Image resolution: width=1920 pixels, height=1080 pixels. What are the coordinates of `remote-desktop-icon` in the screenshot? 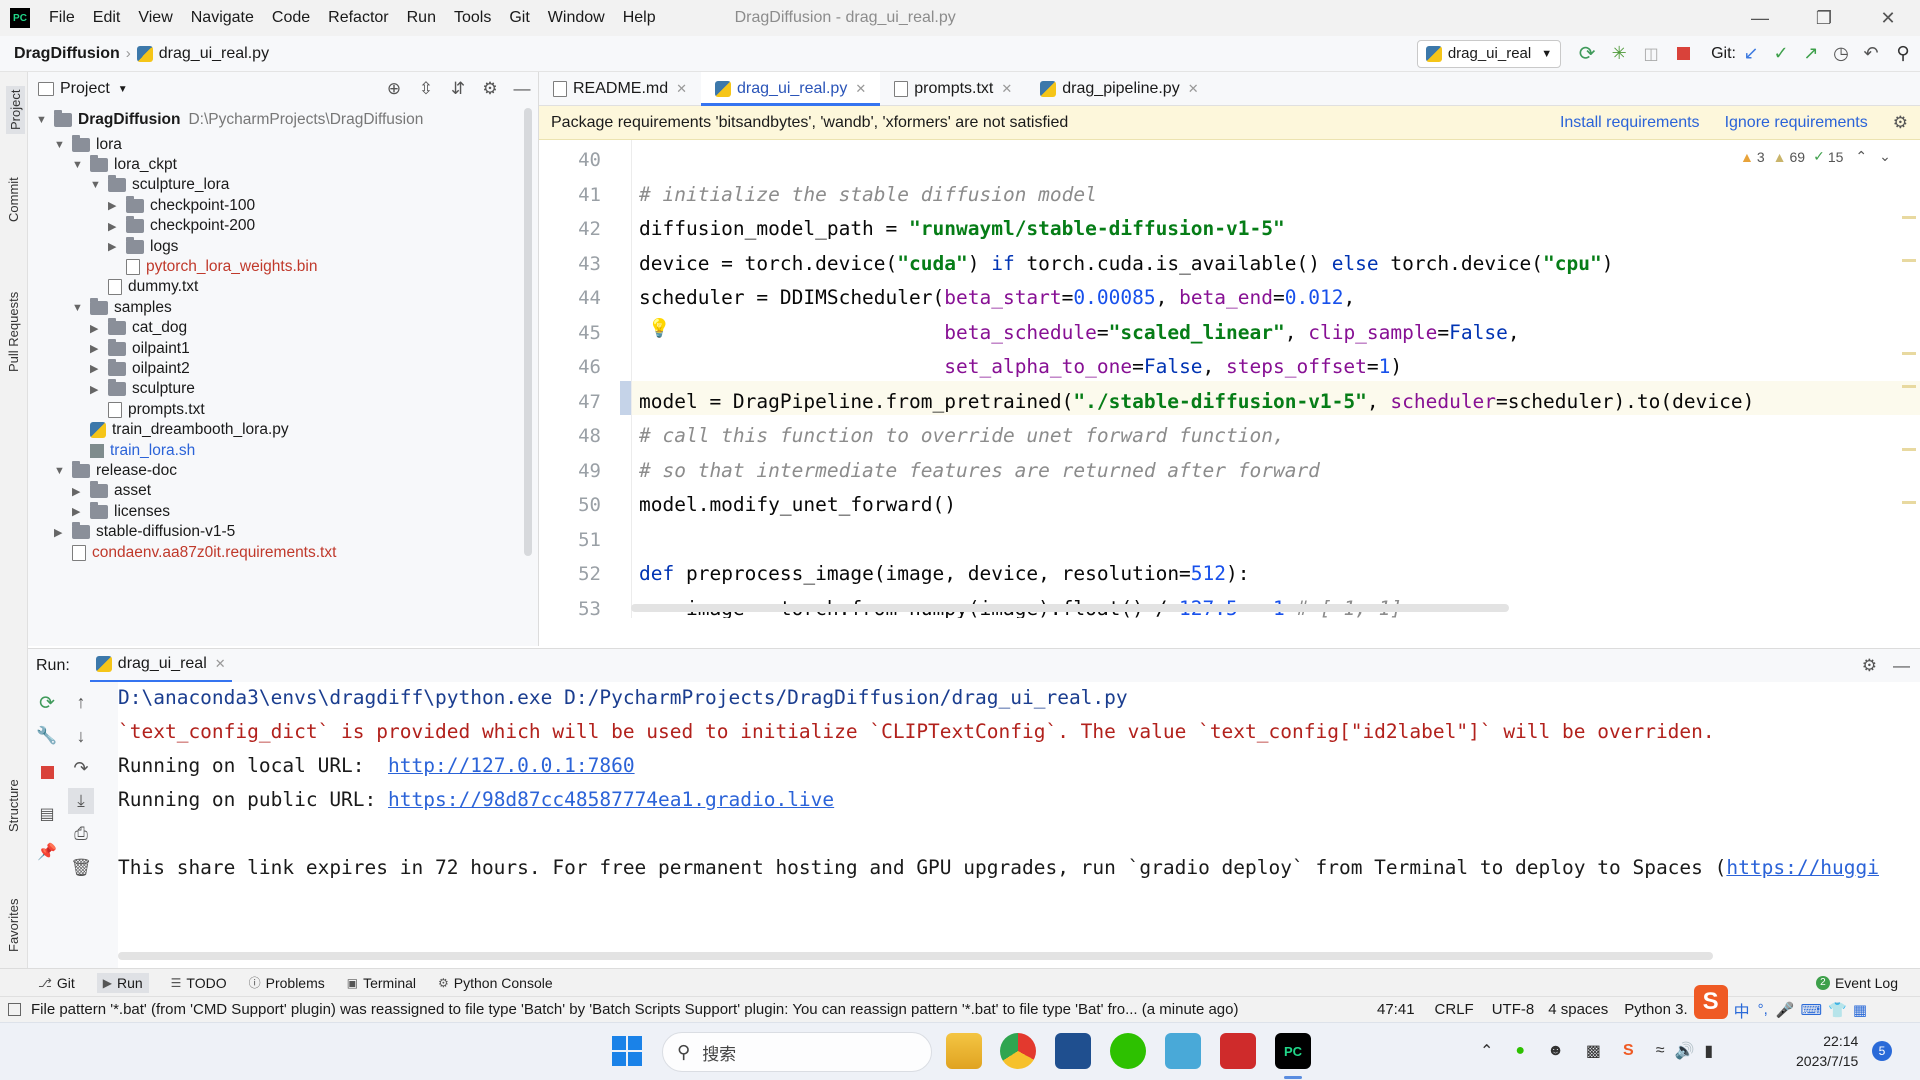 It's located at (1183, 1051).